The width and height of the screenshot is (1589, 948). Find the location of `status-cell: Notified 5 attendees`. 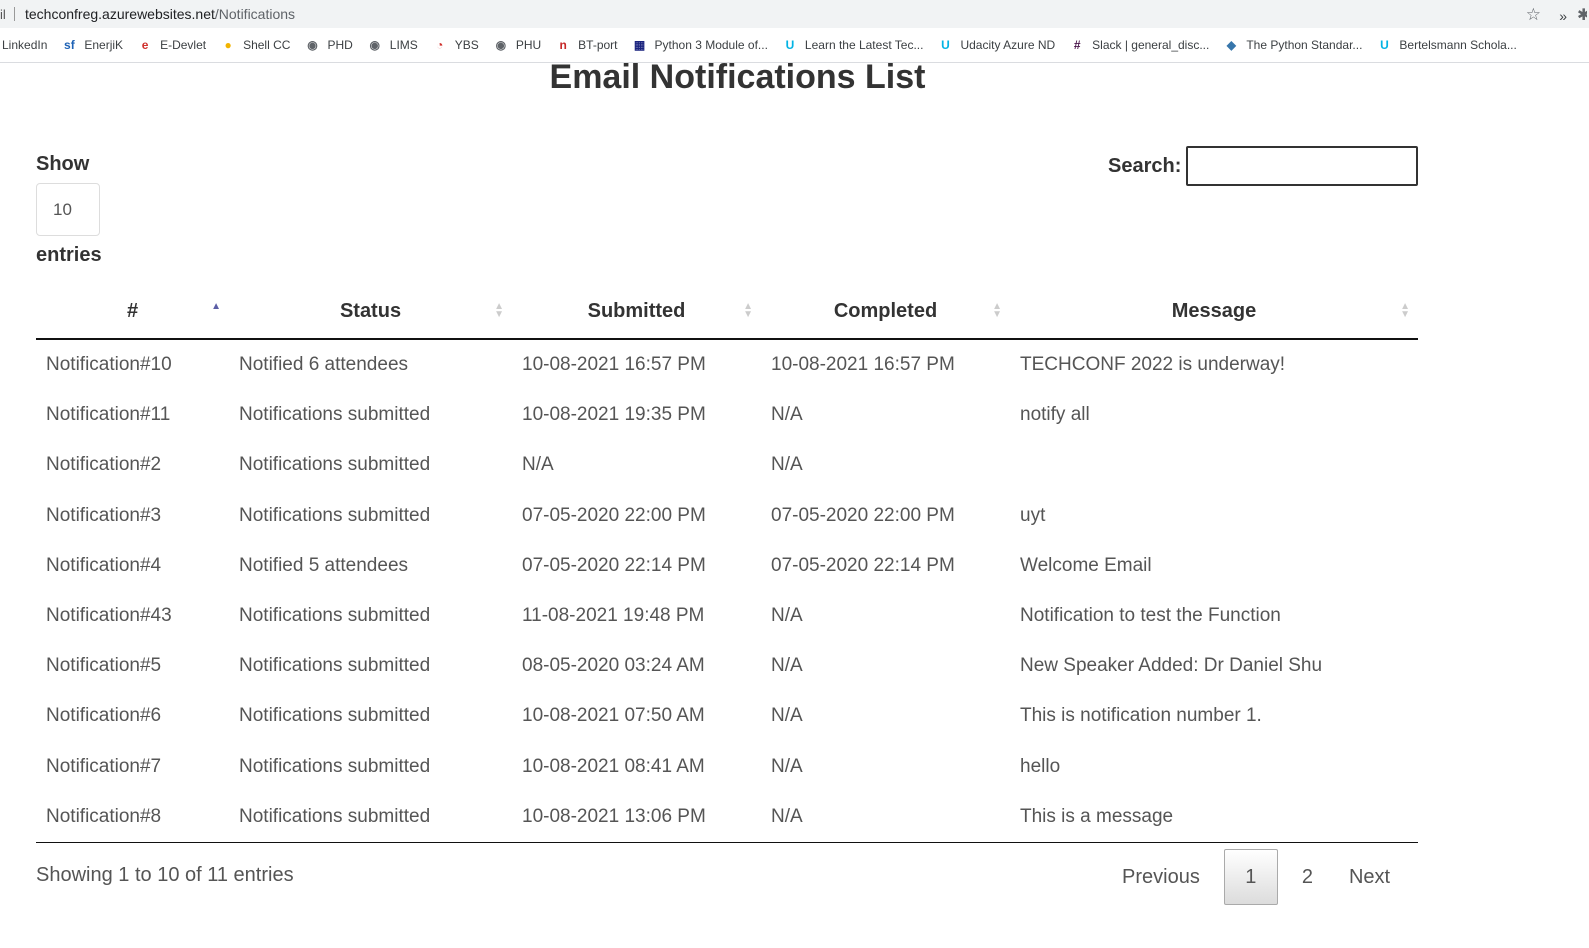

status-cell: Notified 5 attendees is located at coordinates (324, 565).